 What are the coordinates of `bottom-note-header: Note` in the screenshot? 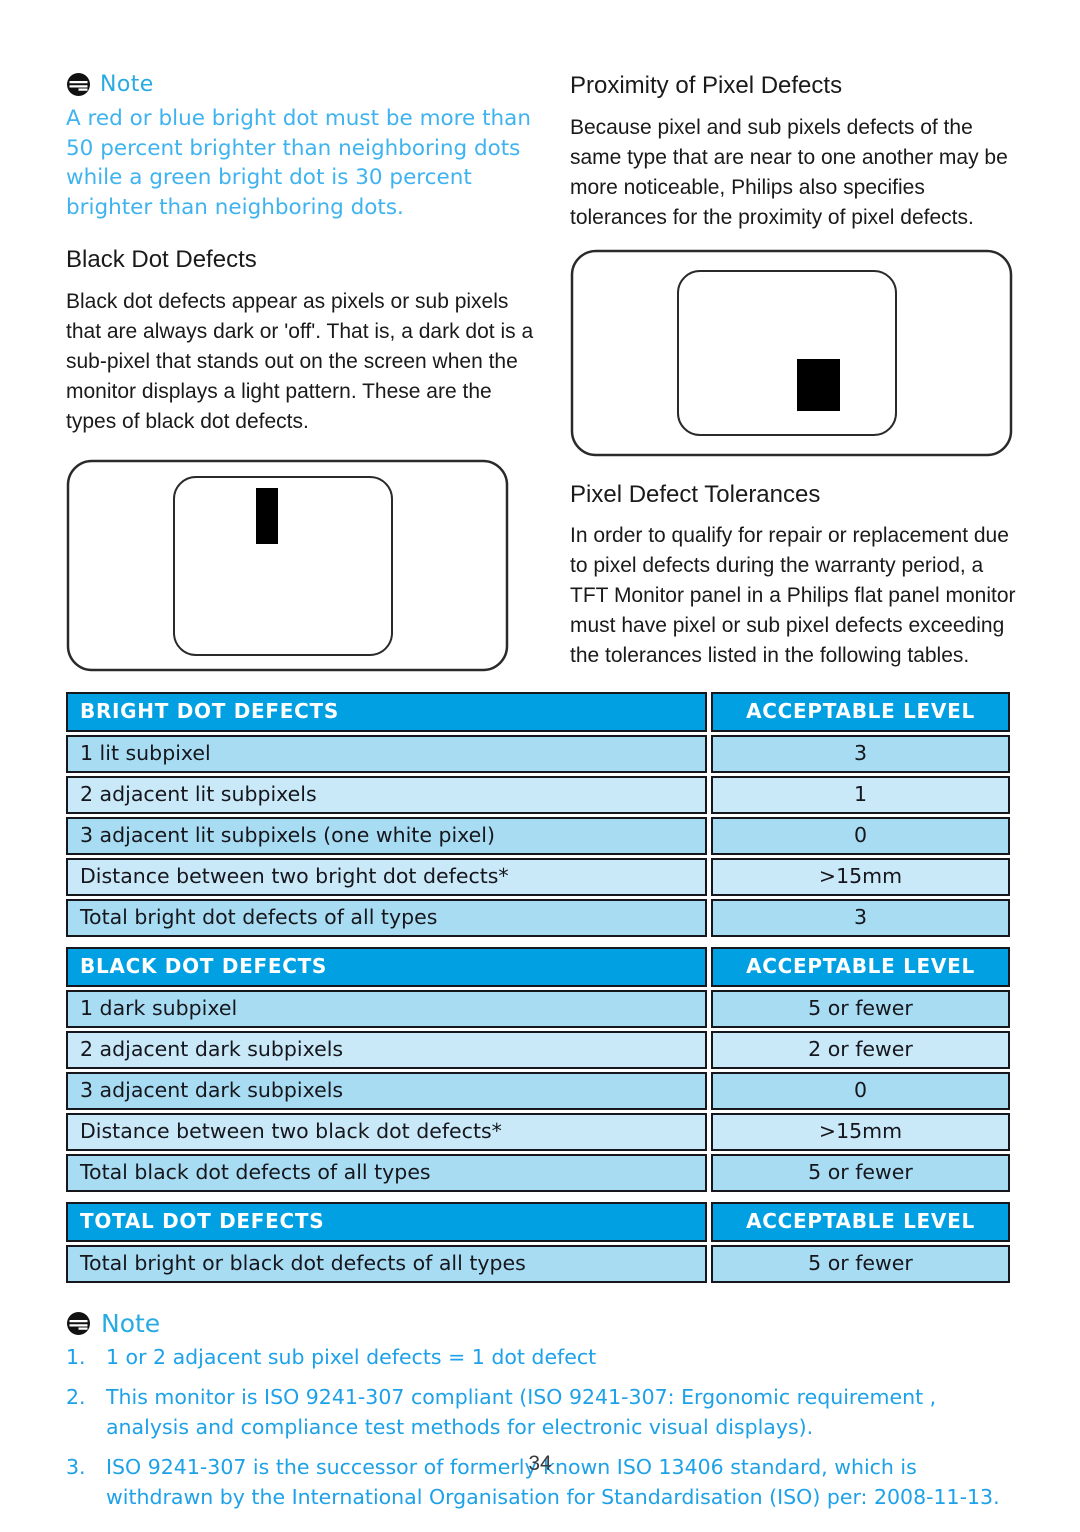 It's located at (542, 1323).